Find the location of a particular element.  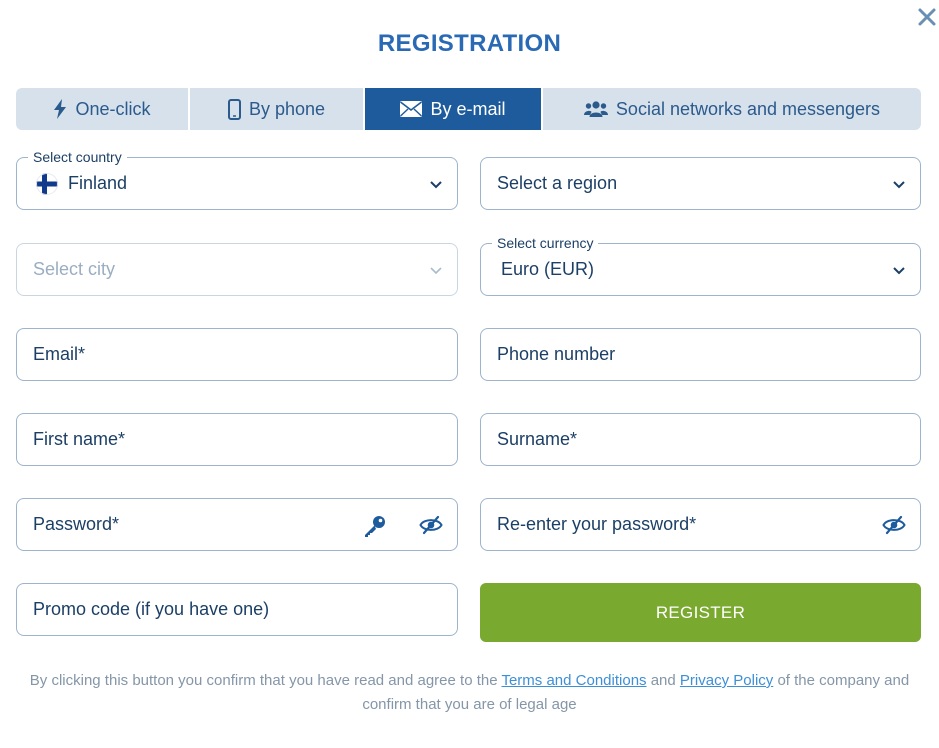

generate-password-button is located at coordinates (375, 528).